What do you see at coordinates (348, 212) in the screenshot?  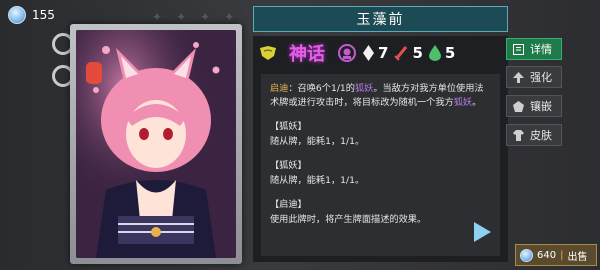 I see `keyword-block: 【启迪】 使用此牌时，将产生牌面描述的效果。` at bounding box center [348, 212].